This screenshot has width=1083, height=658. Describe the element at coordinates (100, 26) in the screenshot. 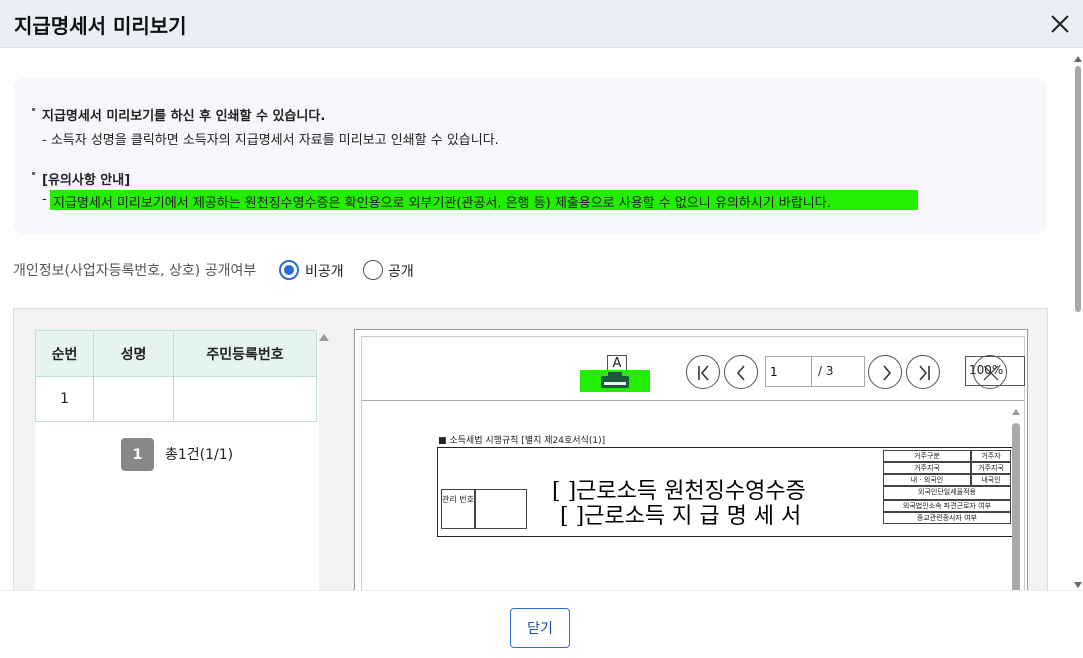

I see `dialog-title: 지급명세서 미리보기` at that location.